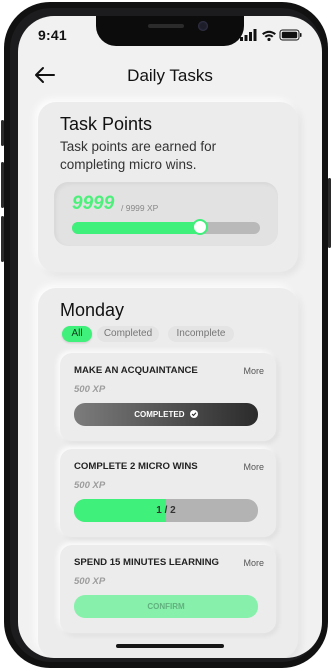 The image size is (332, 670). Describe the element at coordinates (159, 414) in the screenshot. I see `completed-label: COMPLETED` at that location.